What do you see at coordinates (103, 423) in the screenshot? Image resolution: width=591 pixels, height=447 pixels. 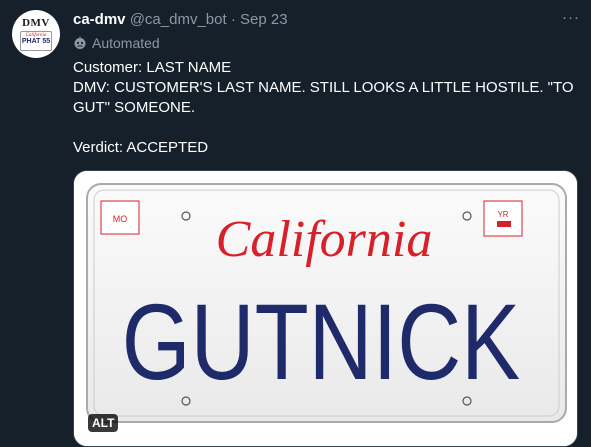 I see `alt-badge: ALT` at bounding box center [103, 423].